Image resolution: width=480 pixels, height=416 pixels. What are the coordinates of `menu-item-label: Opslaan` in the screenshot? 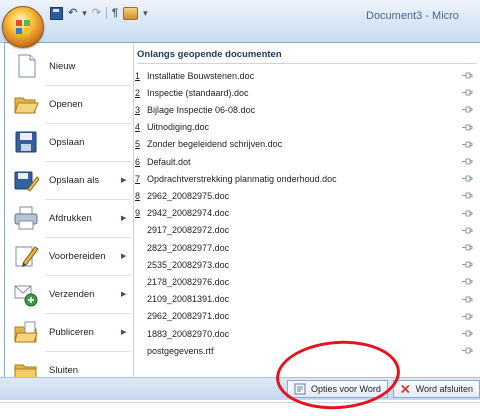 It's located at (67, 142).